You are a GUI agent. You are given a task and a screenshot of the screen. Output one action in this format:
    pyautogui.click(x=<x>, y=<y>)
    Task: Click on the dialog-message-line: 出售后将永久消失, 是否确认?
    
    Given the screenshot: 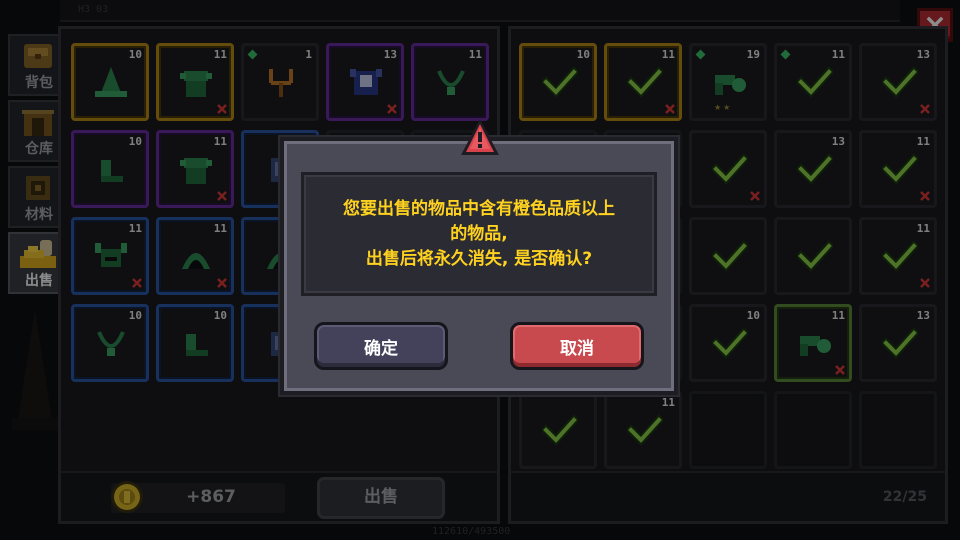 What is the action you would take?
    pyautogui.click(x=479, y=258)
    